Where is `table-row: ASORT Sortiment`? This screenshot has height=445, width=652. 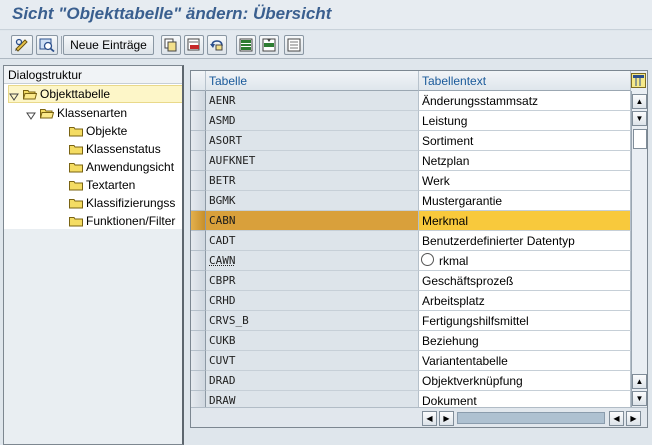
table-row: ASORT Sortiment is located at coordinates (411, 141).